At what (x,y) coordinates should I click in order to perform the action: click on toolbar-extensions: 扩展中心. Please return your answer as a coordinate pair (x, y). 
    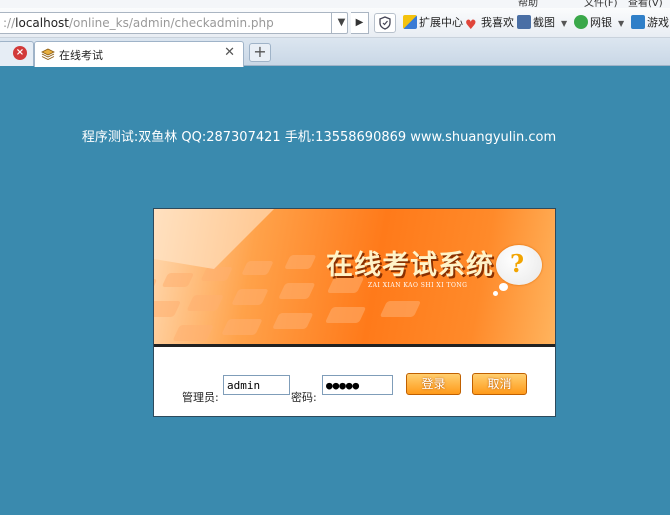
    Looking at the image, I should click on (433, 23).